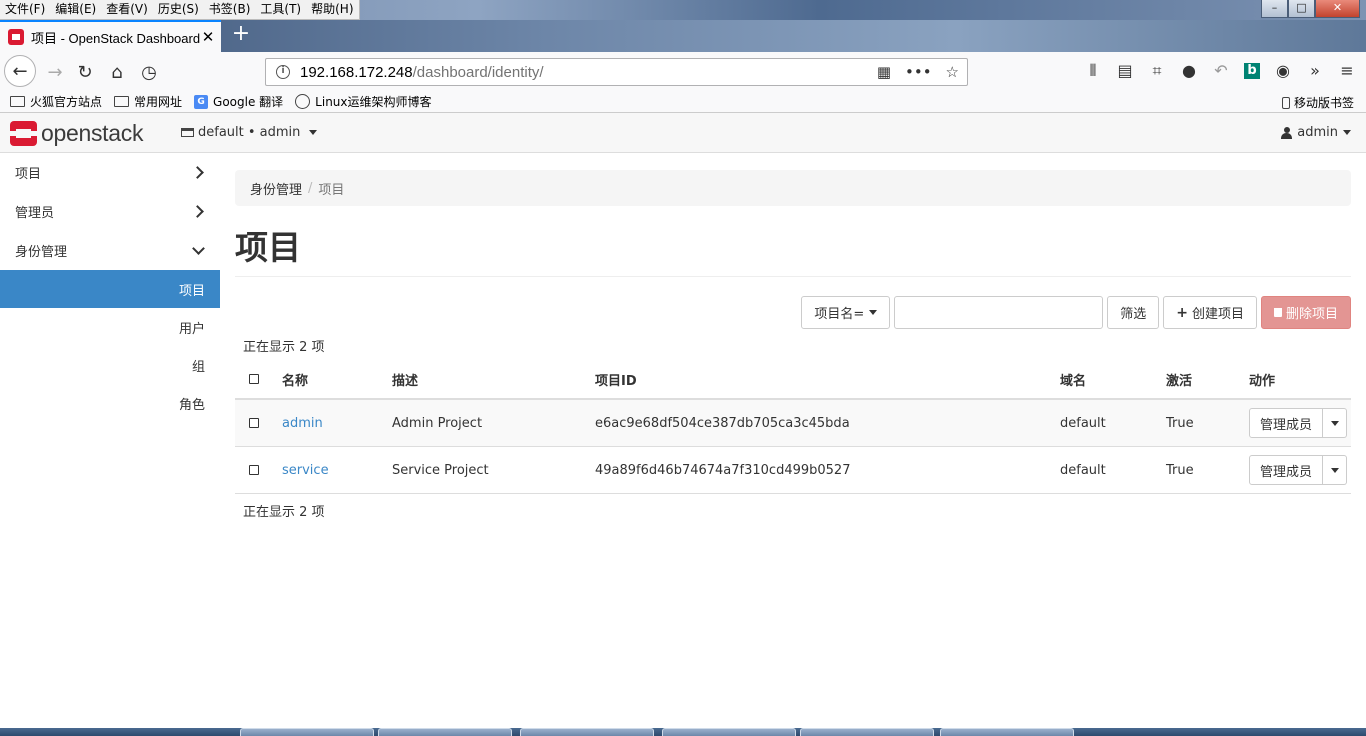  I want to click on sidebar-subitem-roles: 角色, so click(110, 403).